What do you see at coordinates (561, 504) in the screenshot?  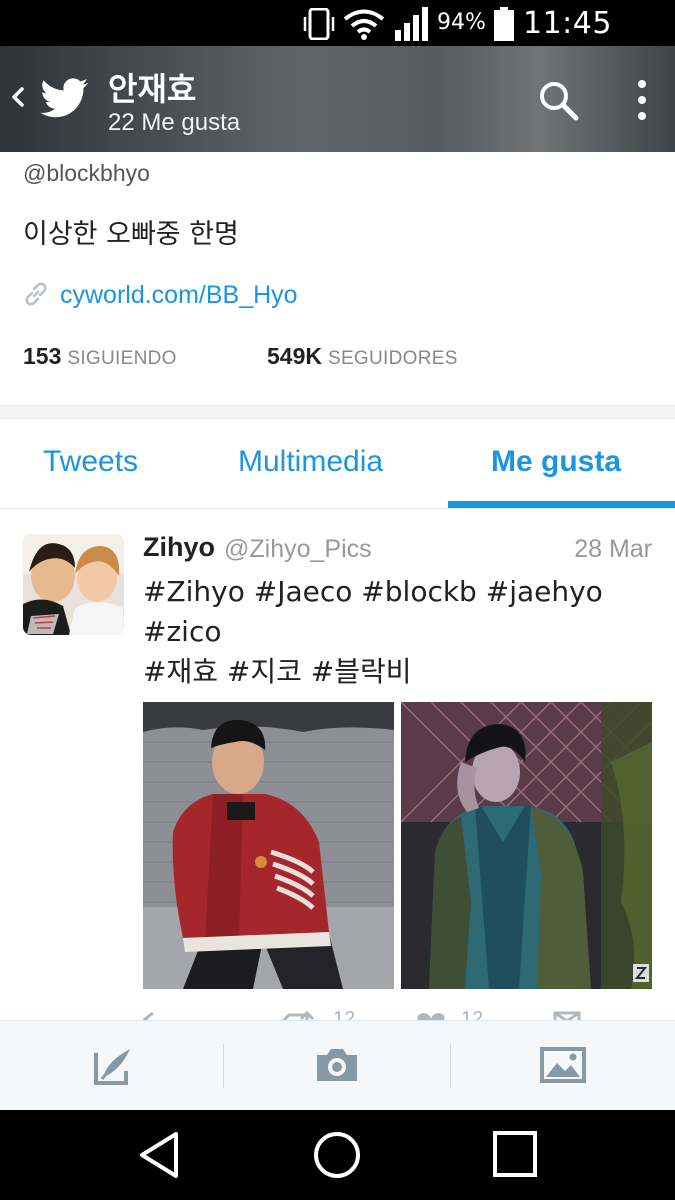 I see `active-tab-indicator` at bounding box center [561, 504].